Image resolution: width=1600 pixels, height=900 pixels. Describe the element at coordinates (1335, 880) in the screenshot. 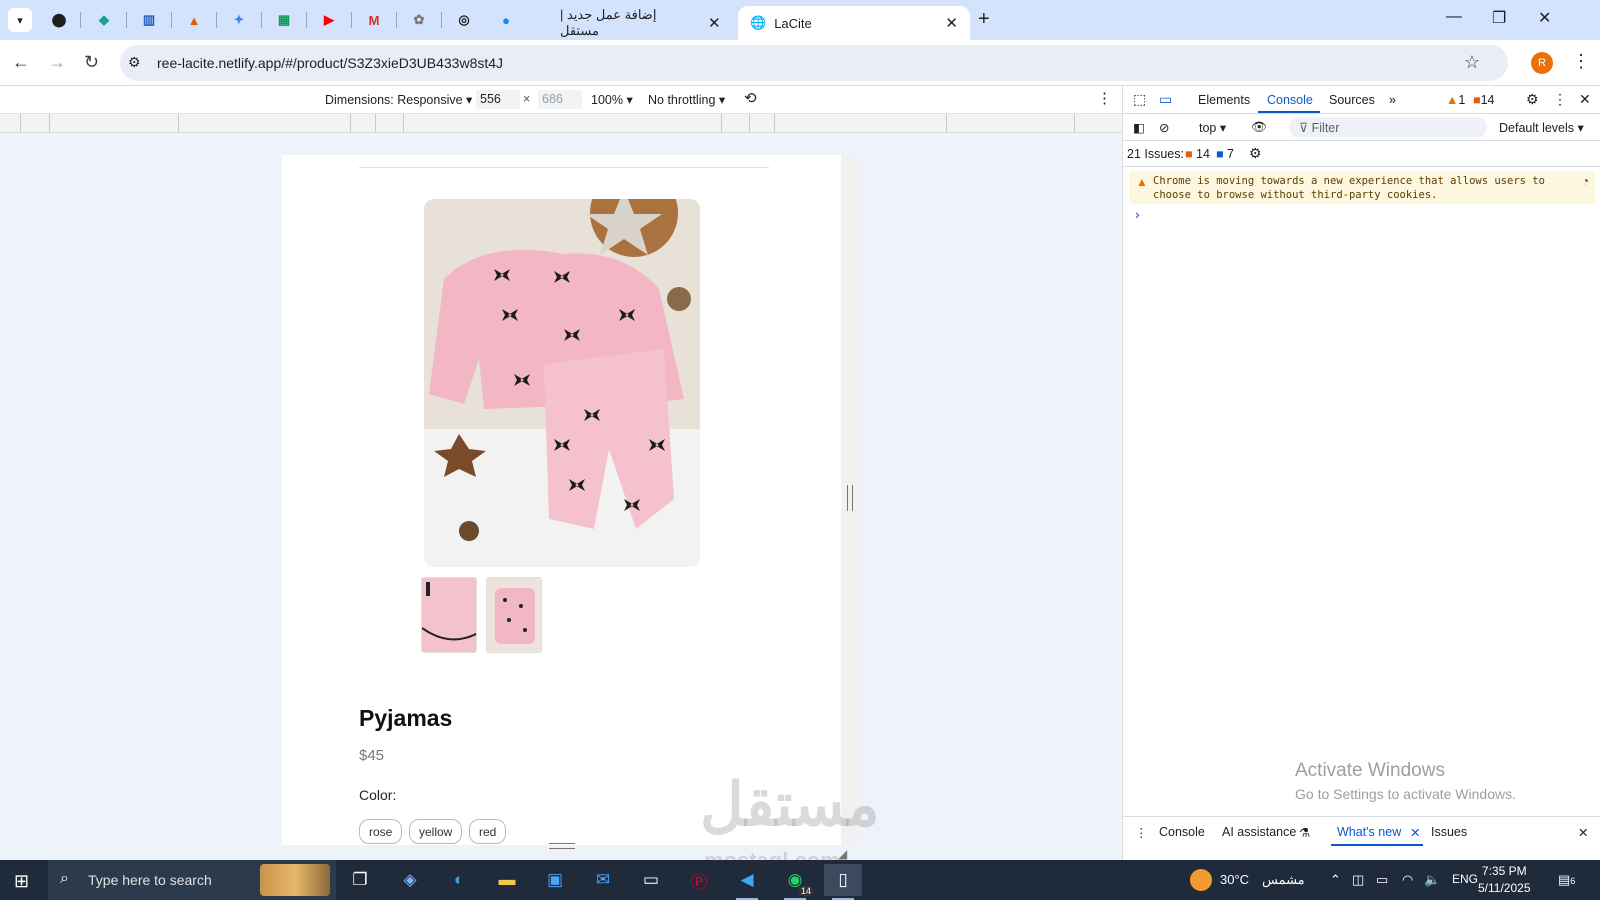

I see `tray-chevron-icon: ⌃` at that location.